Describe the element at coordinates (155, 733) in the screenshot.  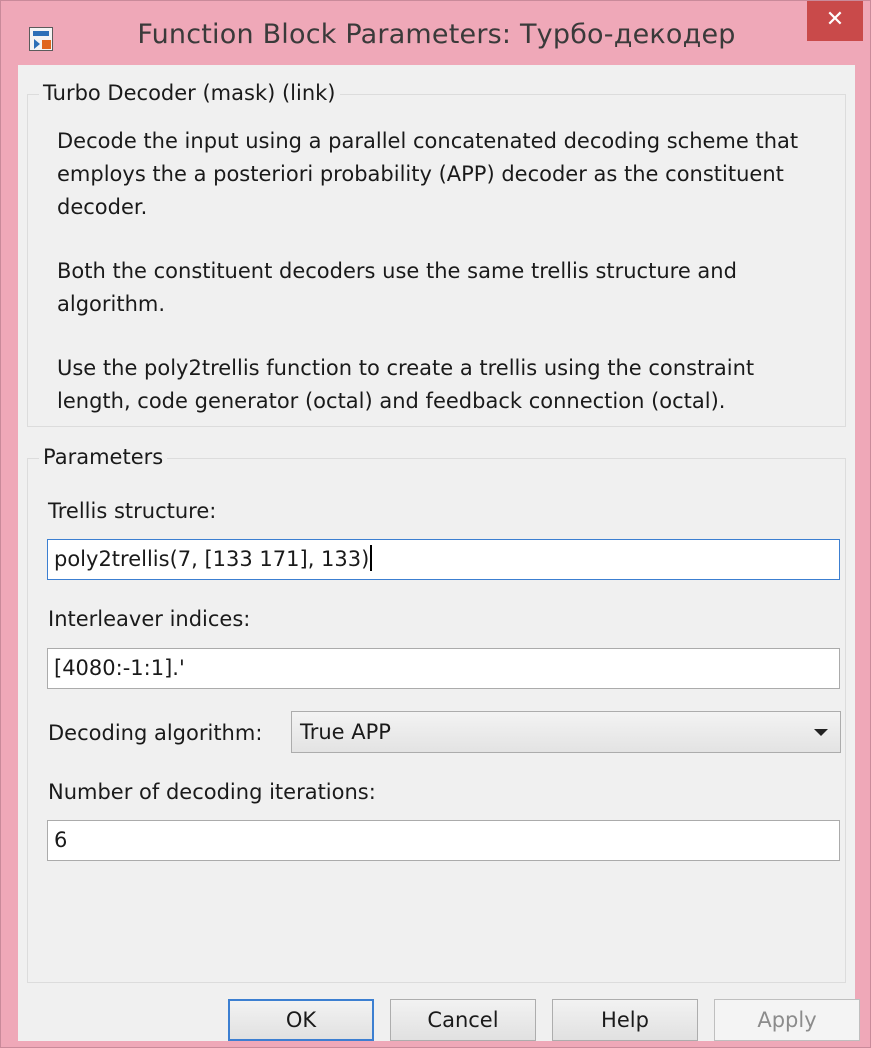
I see `decoding-algorithm-label: Decoding algorithm:` at that location.